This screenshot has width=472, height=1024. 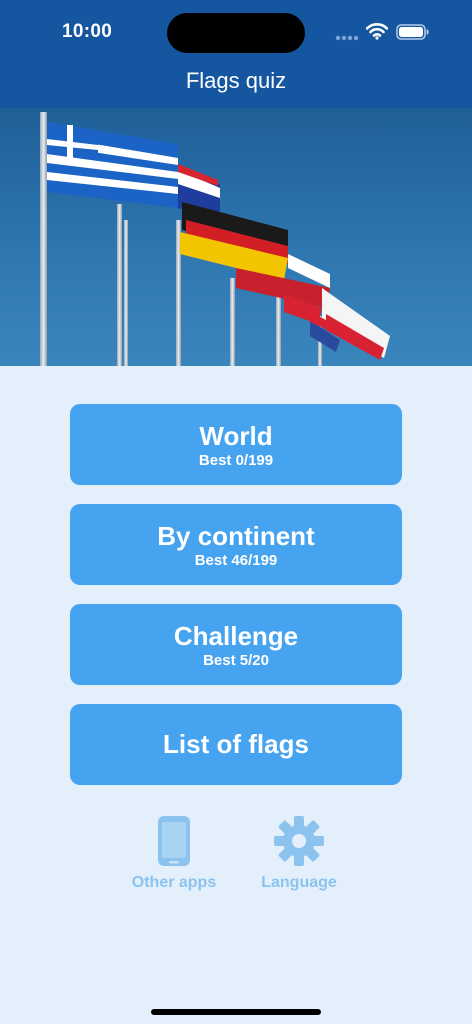 I want to click on home-indicator, so click(x=236, y=1012).